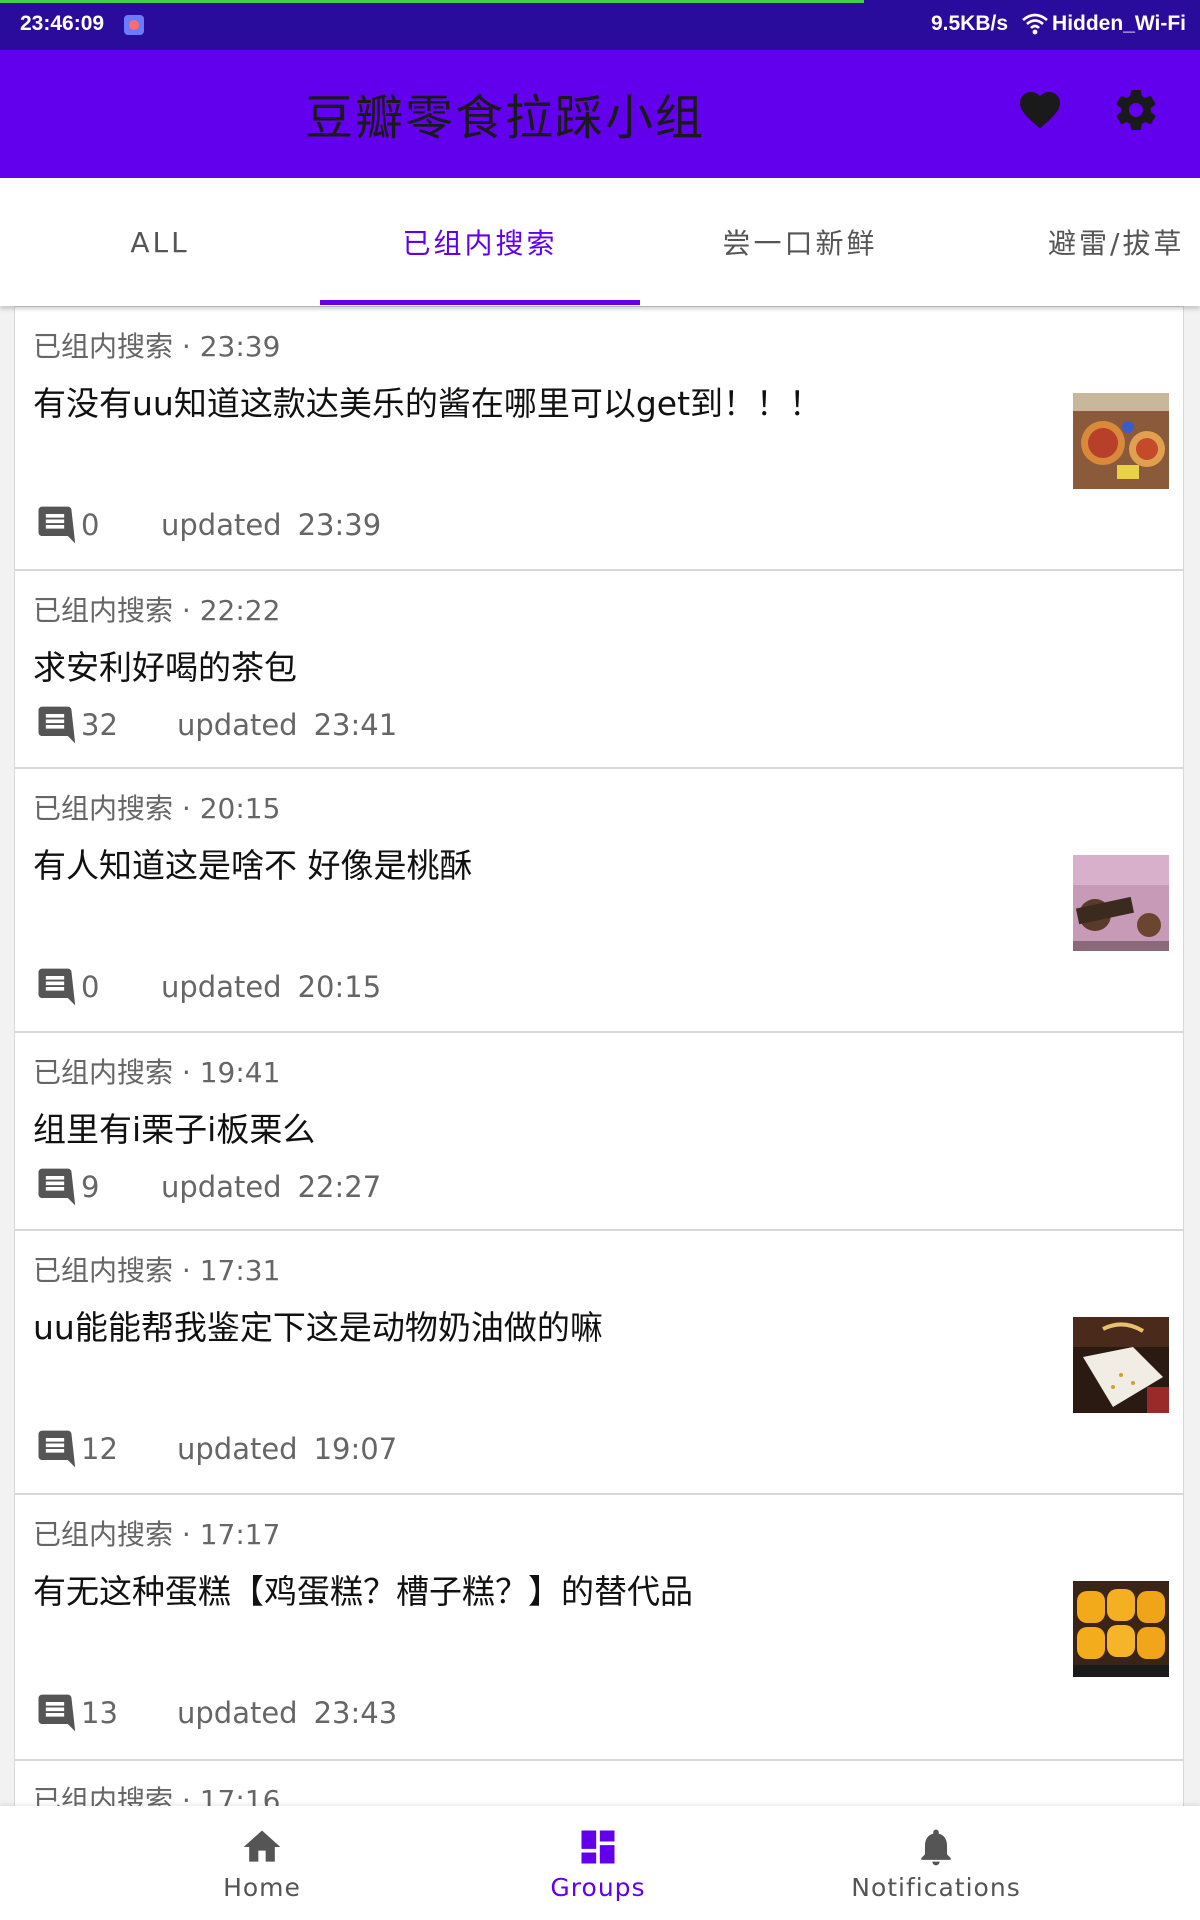 Image resolution: width=1200 pixels, height=1920 pixels. I want to click on updated-time: 20:15, so click(339, 987).